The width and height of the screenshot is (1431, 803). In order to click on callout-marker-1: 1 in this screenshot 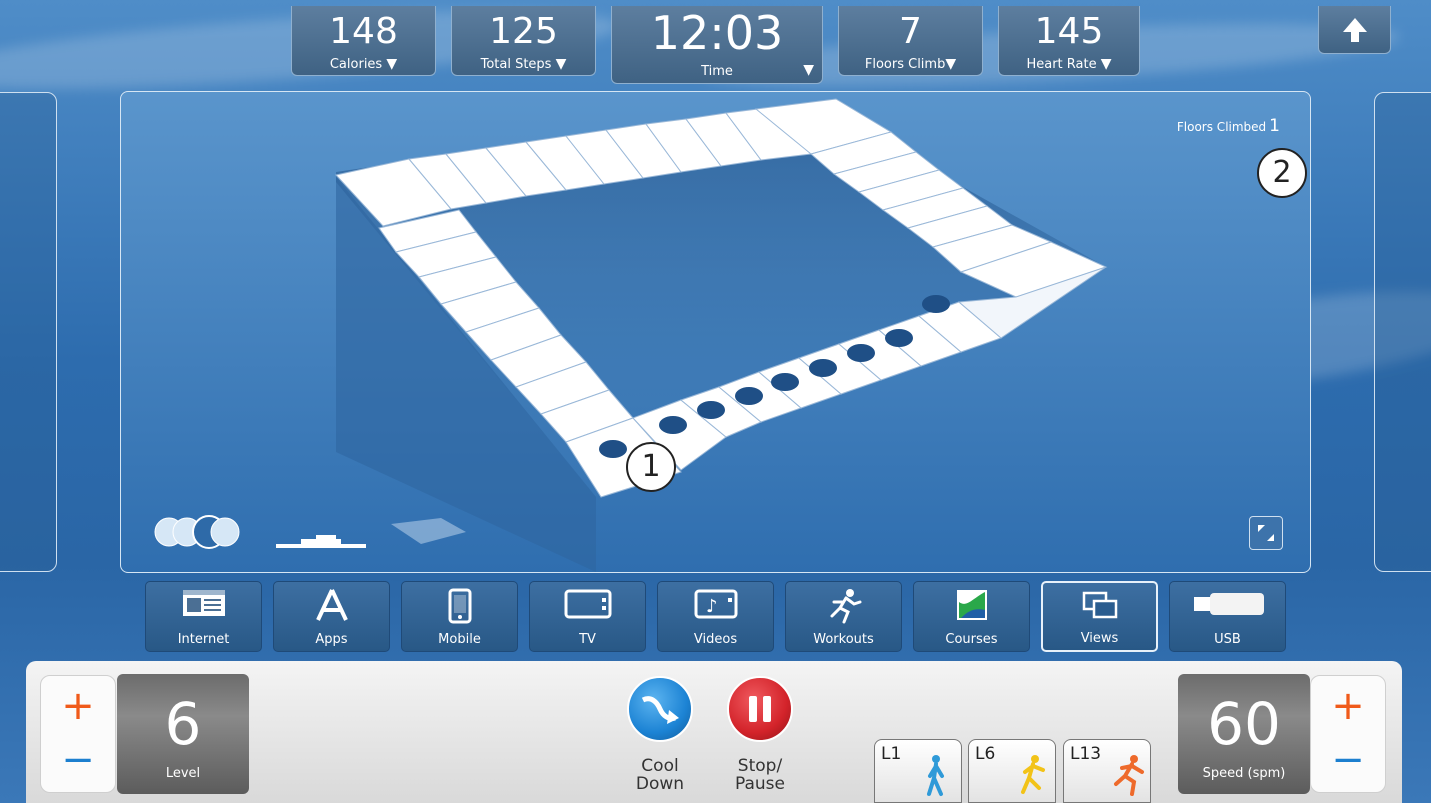, I will do `click(651, 467)`.